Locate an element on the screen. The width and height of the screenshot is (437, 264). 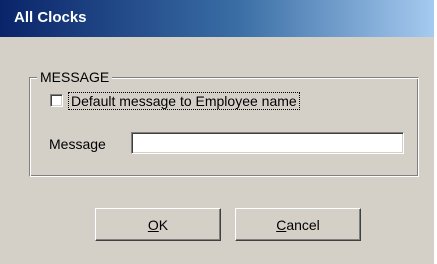
ok-label-rest: K is located at coordinates (163, 224).